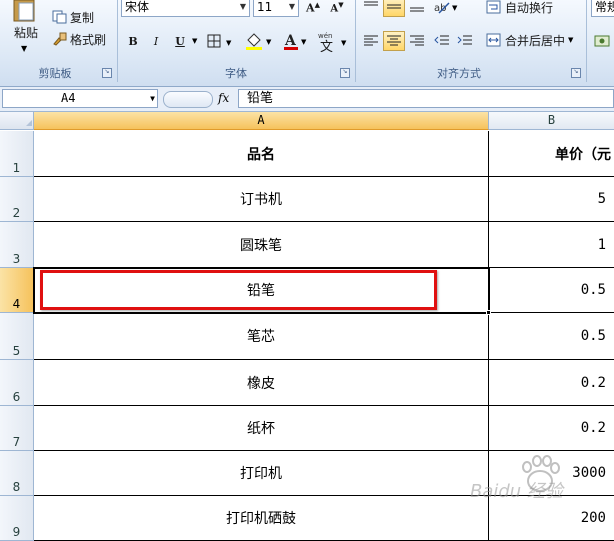  What do you see at coordinates (551, 154) in the screenshot?
I see `cell-b1: 单价（元` at bounding box center [551, 154].